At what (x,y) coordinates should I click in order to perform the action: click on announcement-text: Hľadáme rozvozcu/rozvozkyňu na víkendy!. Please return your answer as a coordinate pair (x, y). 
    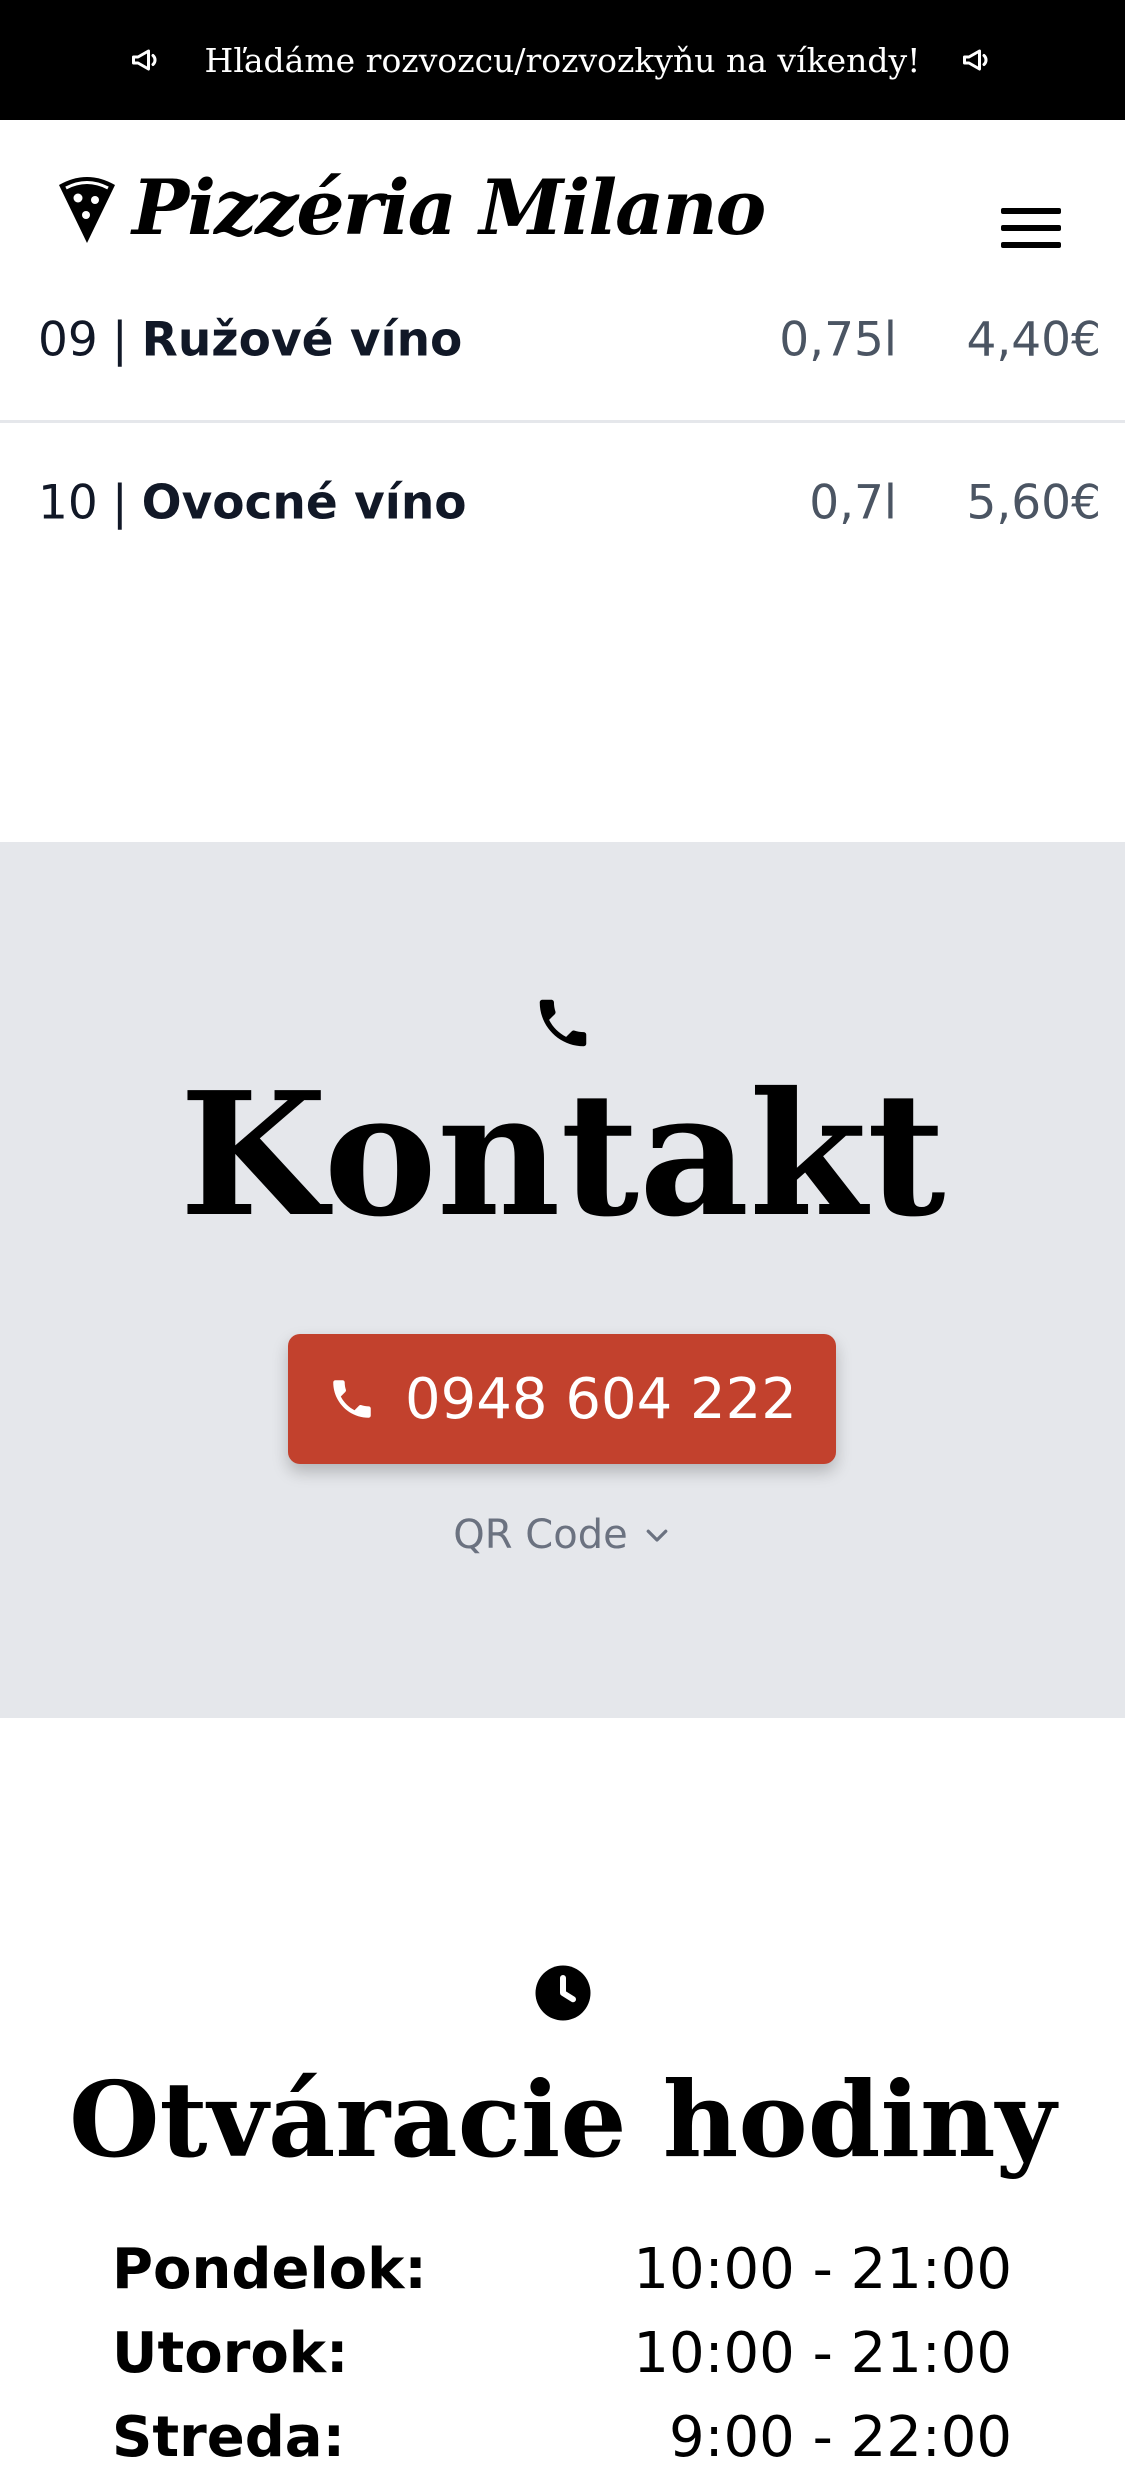
    Looking at the image, I should click on (562, 60).